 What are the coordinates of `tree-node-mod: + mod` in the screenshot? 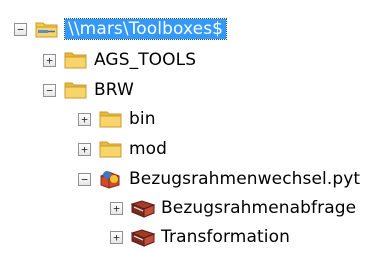 It's located at (122, 149).